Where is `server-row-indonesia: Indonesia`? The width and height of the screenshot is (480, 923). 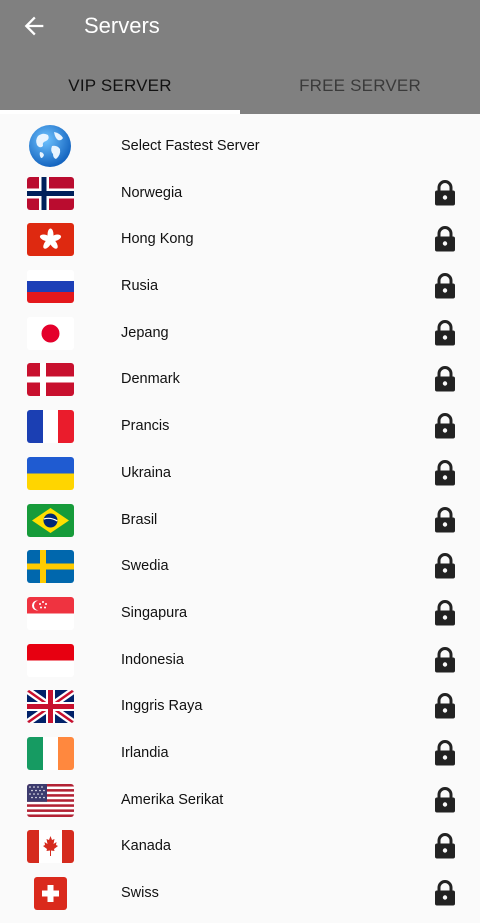
server-row-indonesia: Indonesia is located at coordinates (240, 660).